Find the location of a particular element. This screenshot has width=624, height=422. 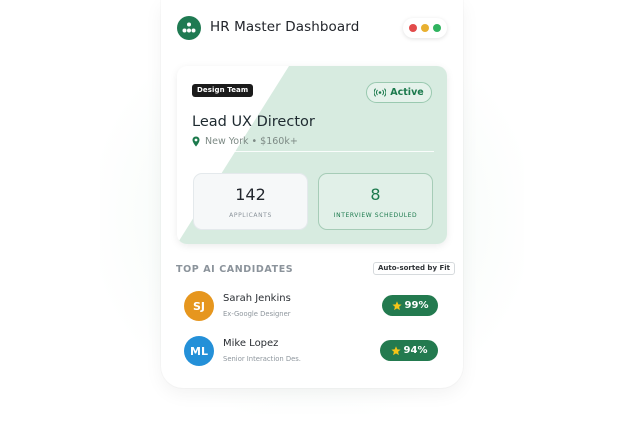

job-title: Lead UX Director is located at coordinates (253, 122).